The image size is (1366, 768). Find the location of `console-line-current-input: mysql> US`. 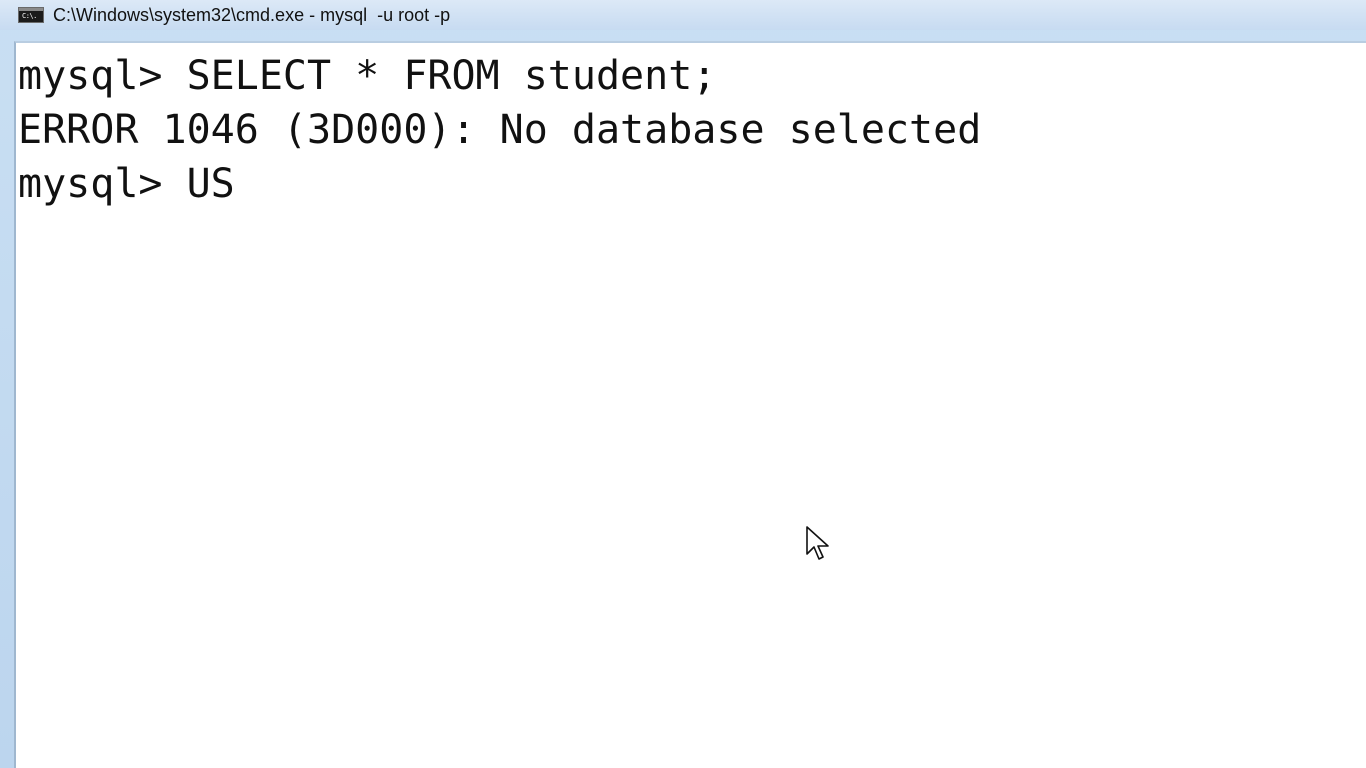

console-line-current-input: mysql> US is located at coordinates (126, 184).